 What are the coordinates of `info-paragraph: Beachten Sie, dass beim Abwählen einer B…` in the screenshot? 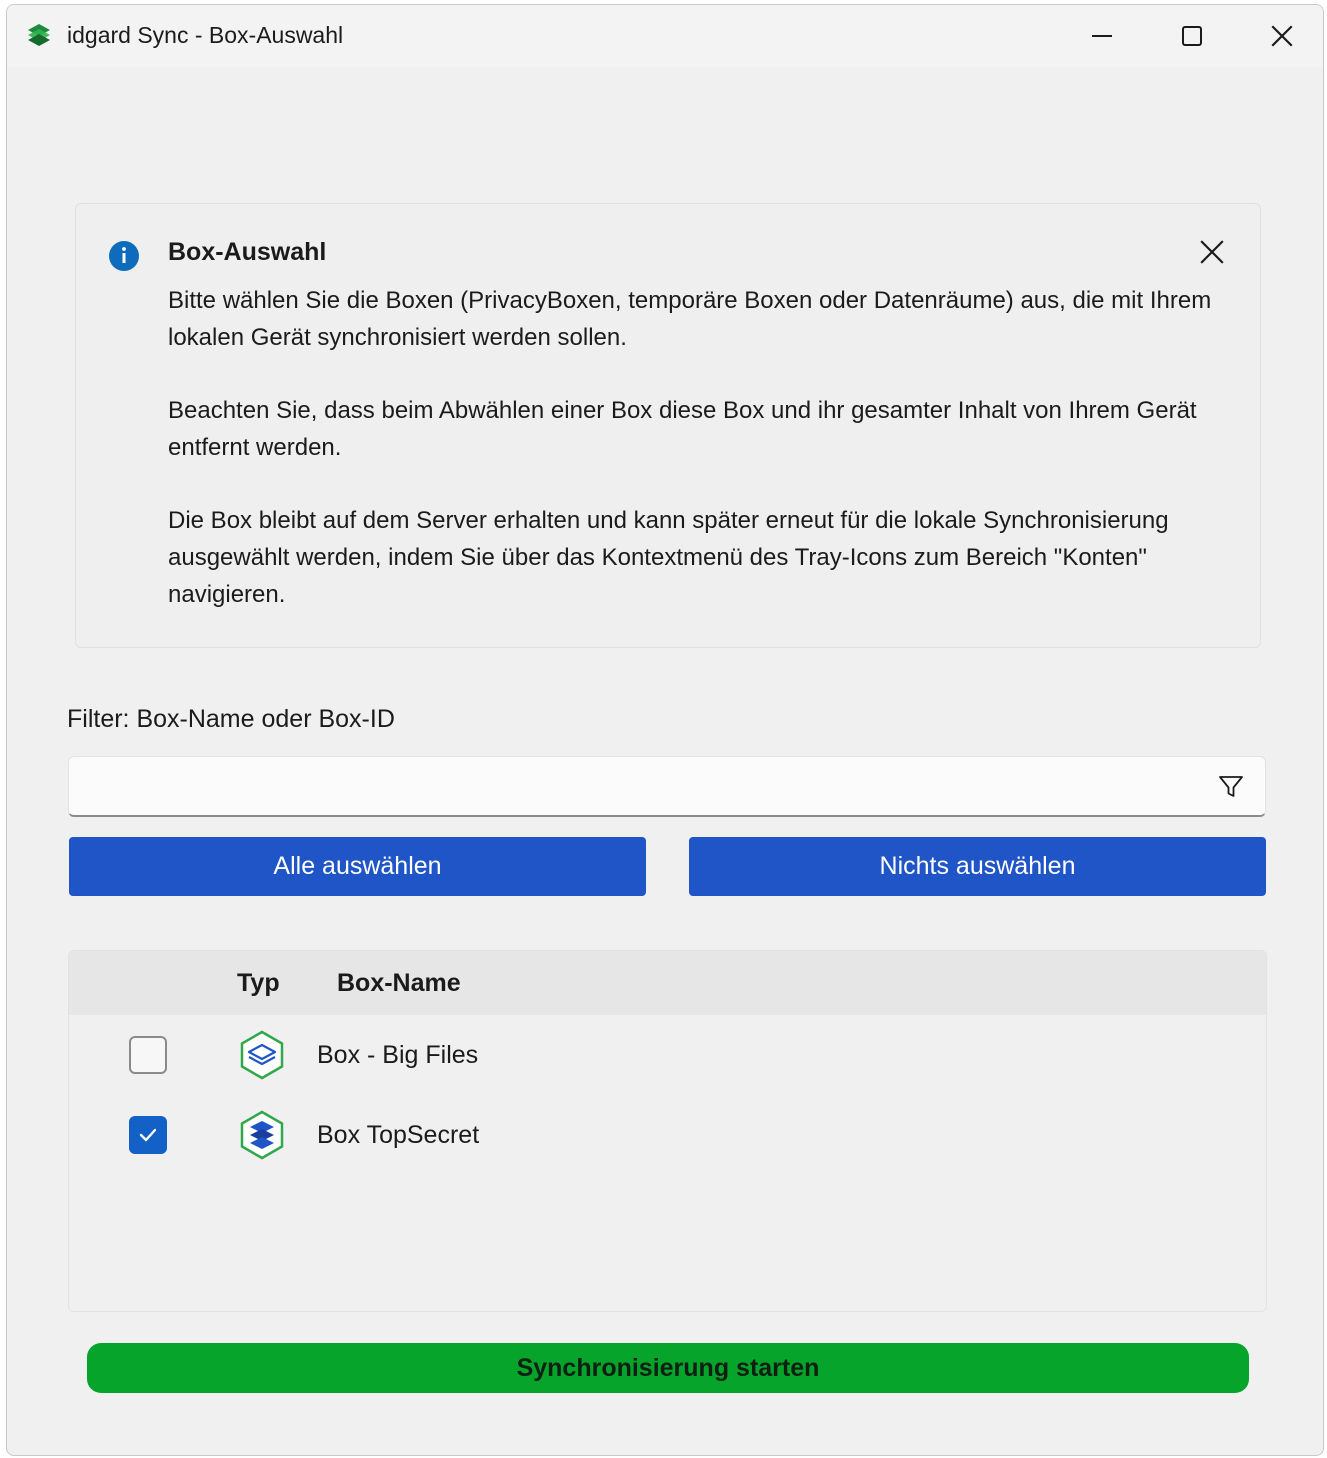 It's located at (682, 429).